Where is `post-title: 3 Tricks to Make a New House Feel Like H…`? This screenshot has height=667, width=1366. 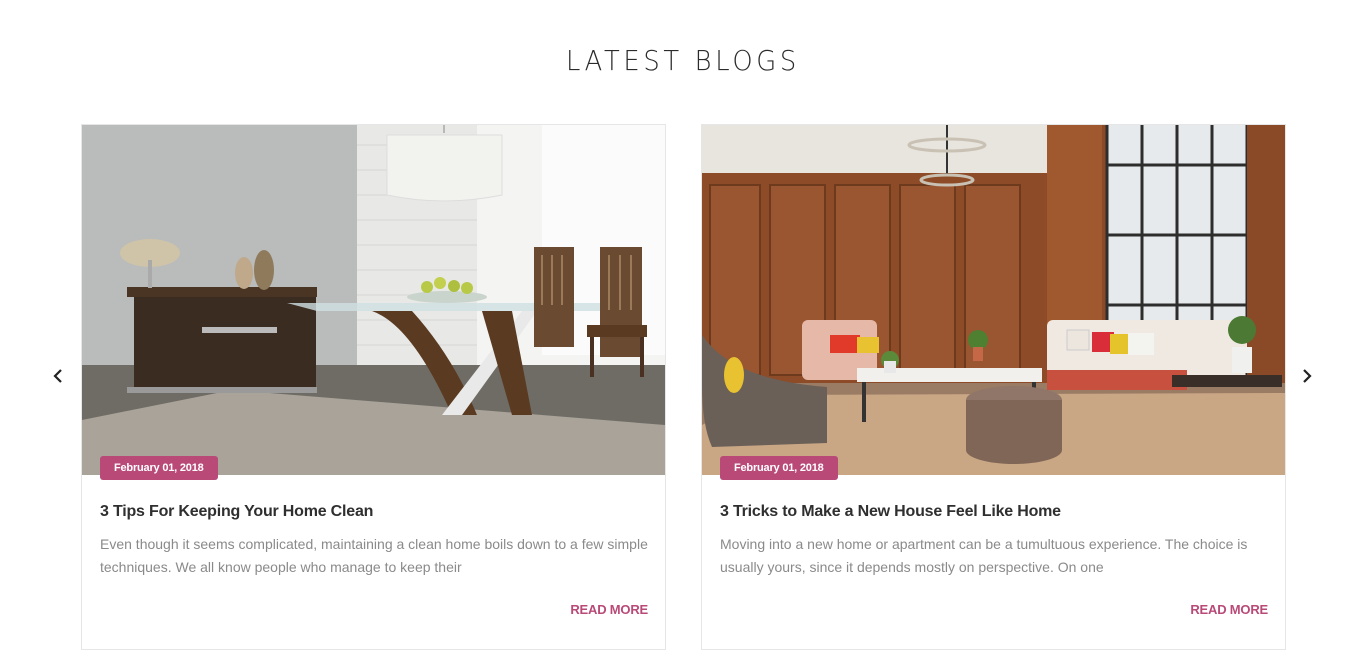 post-title: 3 Tricks to Make a New House Feel Like H… is located at coordinates (995, 512).